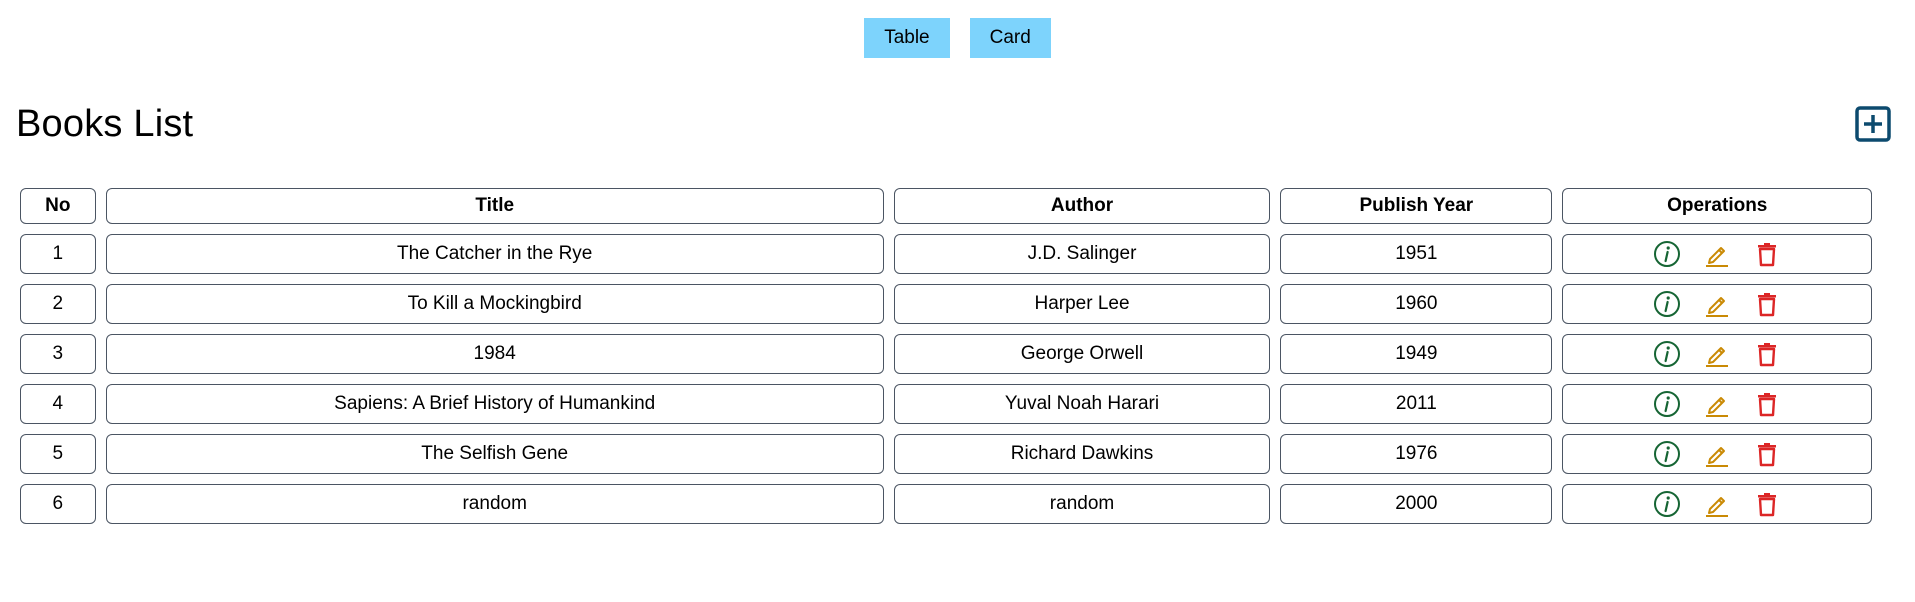  Describe the element at coordinates (1082, 354) in the screenshot. I see `cell-author: George Orwell` at that location.